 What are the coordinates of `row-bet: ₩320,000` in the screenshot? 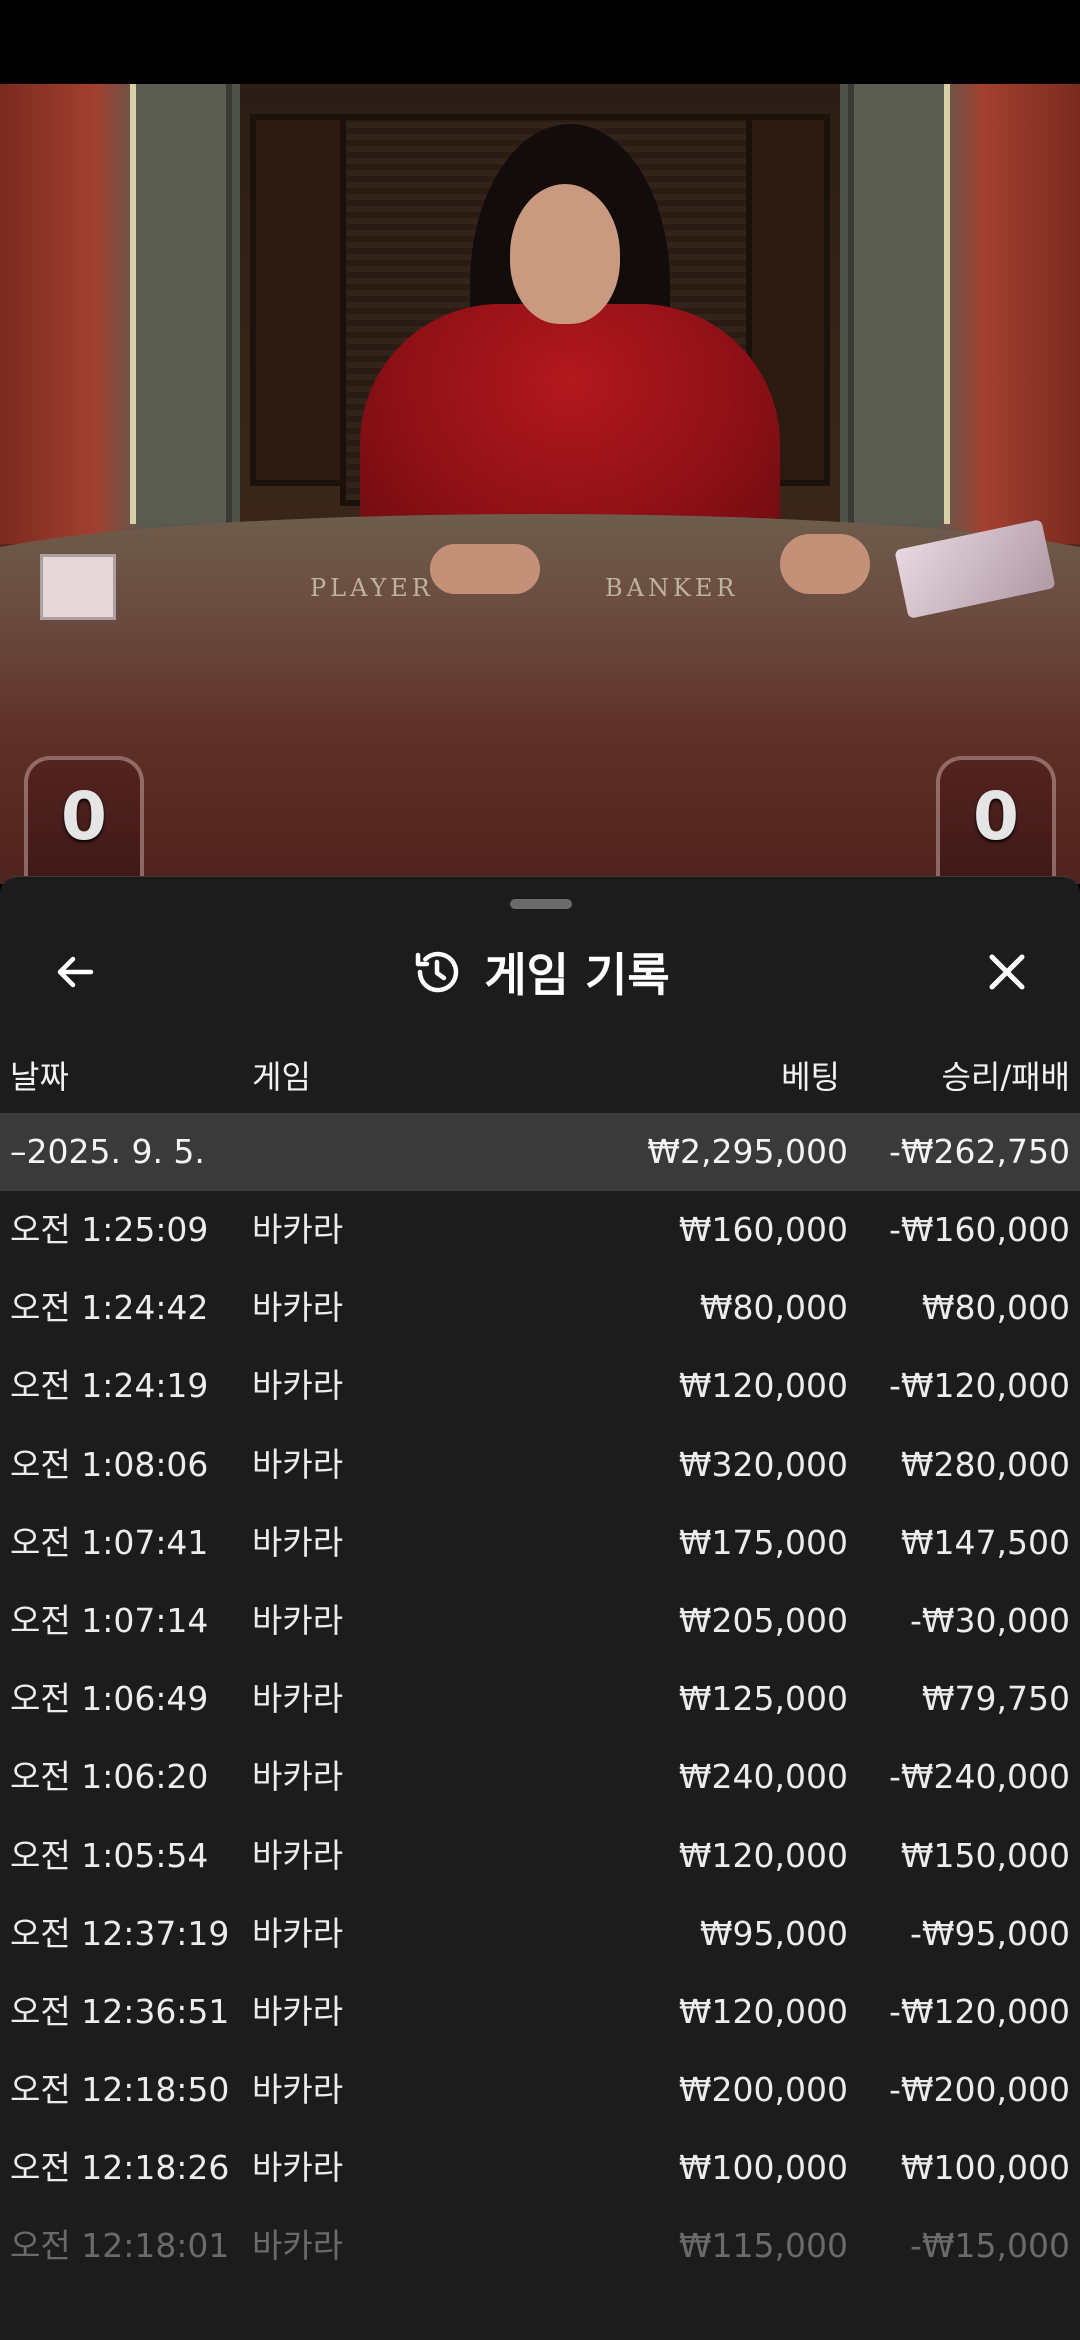 It's located at (763, 1464).